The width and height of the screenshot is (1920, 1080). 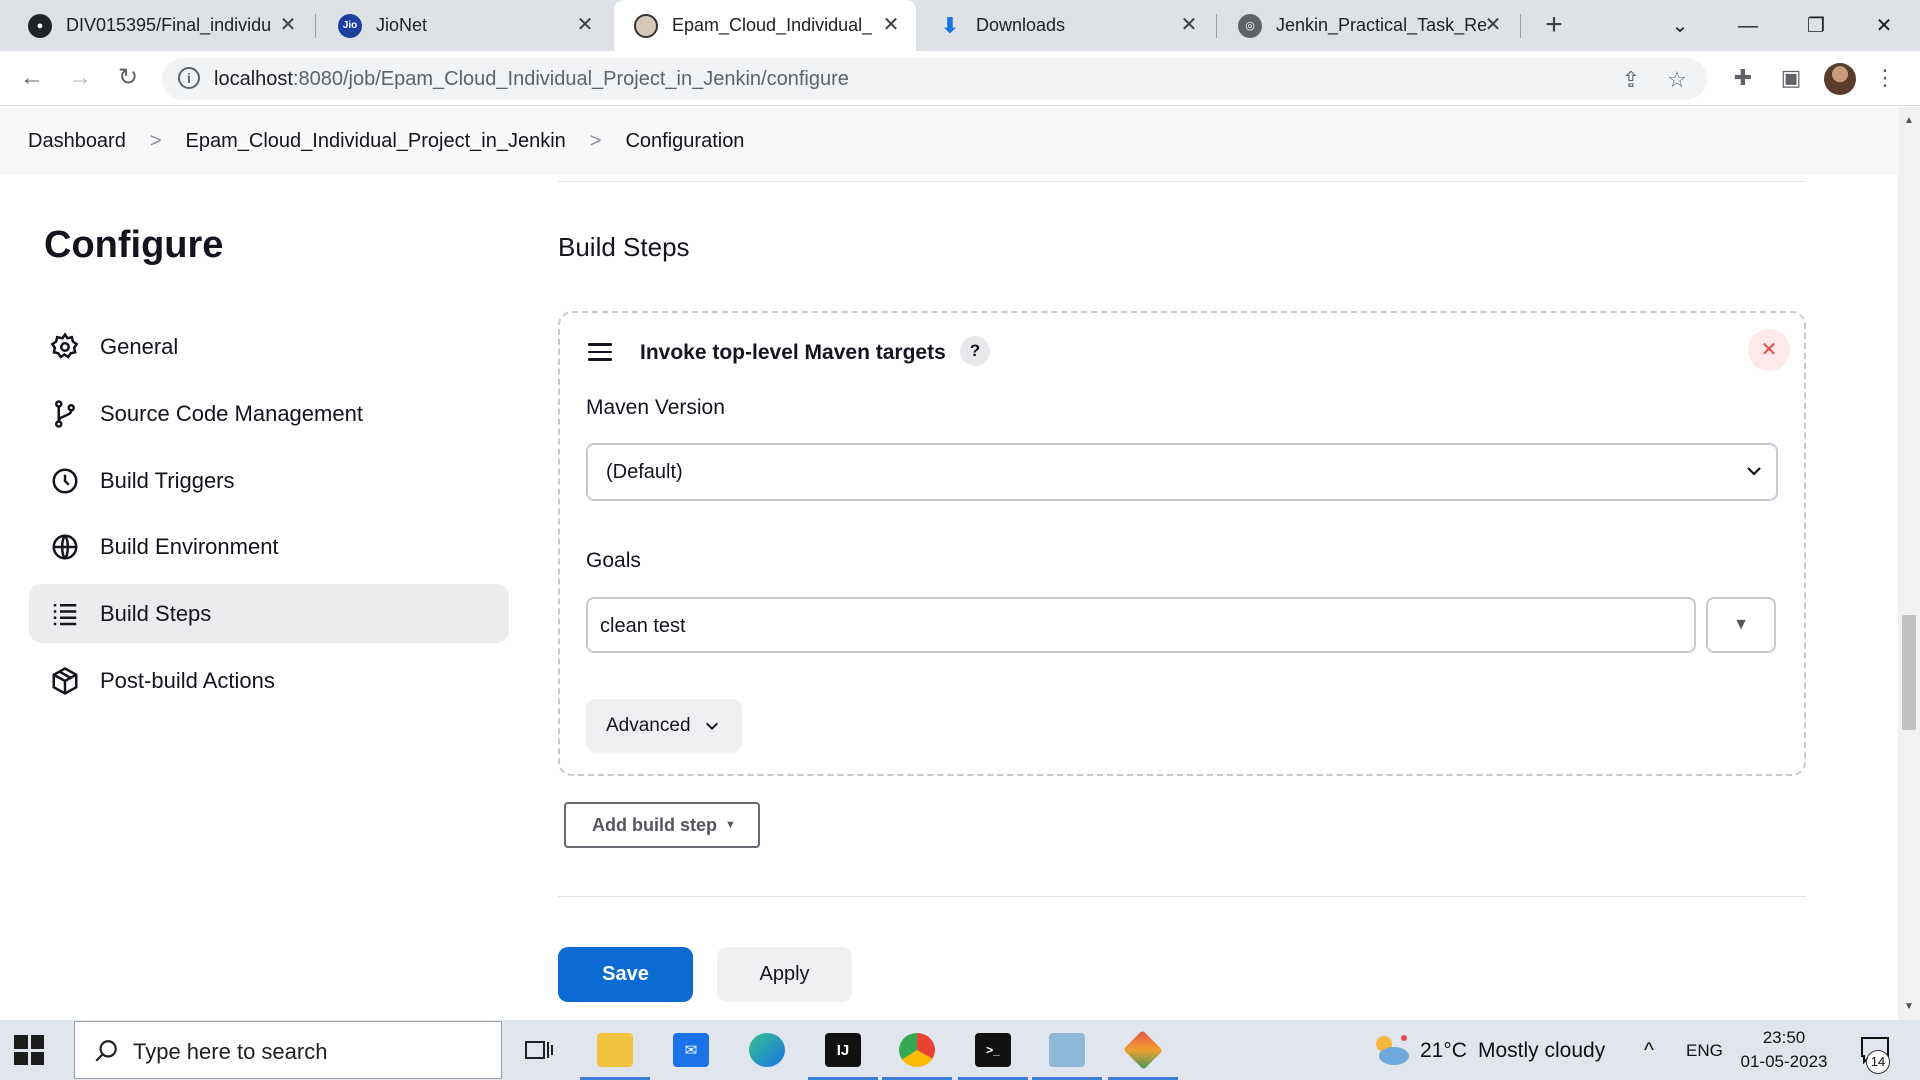 What do you see at coordinates (975, 351) in the screenshot?
I see `help-icon: ?` at bounding box center [975, 351].